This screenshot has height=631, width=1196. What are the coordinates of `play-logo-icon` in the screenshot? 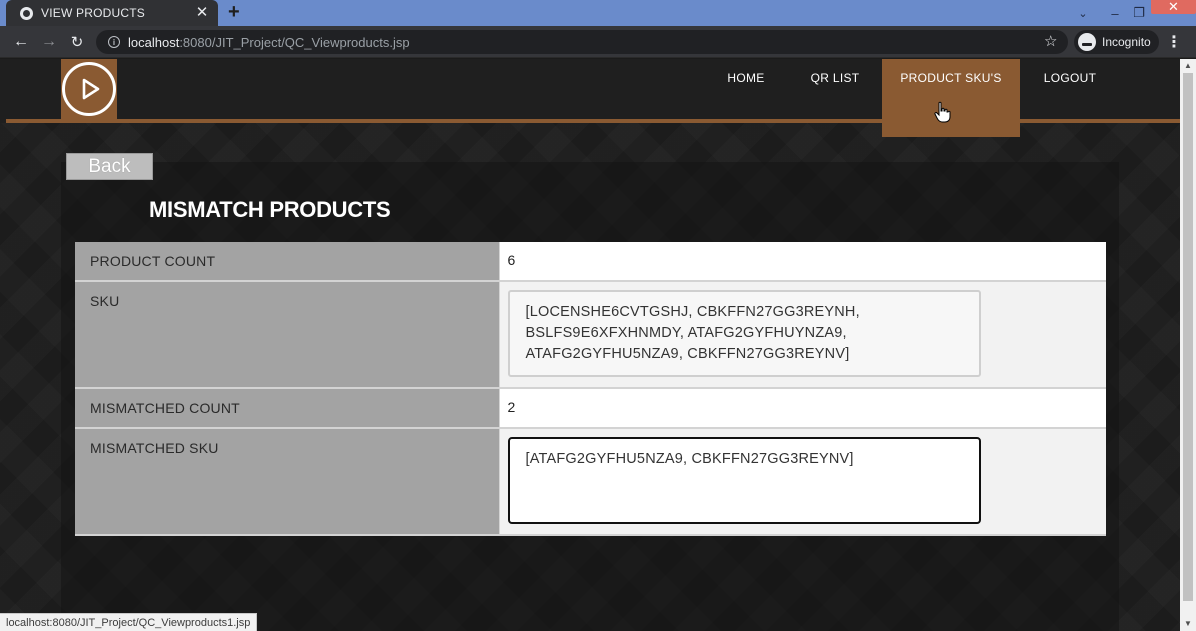 It's located at (89, 89).